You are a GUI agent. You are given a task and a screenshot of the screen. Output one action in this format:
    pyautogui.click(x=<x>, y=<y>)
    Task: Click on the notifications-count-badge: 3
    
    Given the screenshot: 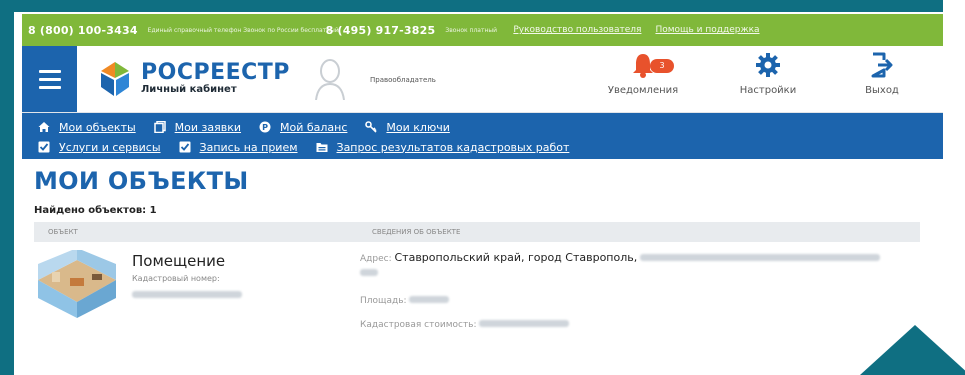 What is the action you would take?
    pyautogui.click(x=662, y=66)
    